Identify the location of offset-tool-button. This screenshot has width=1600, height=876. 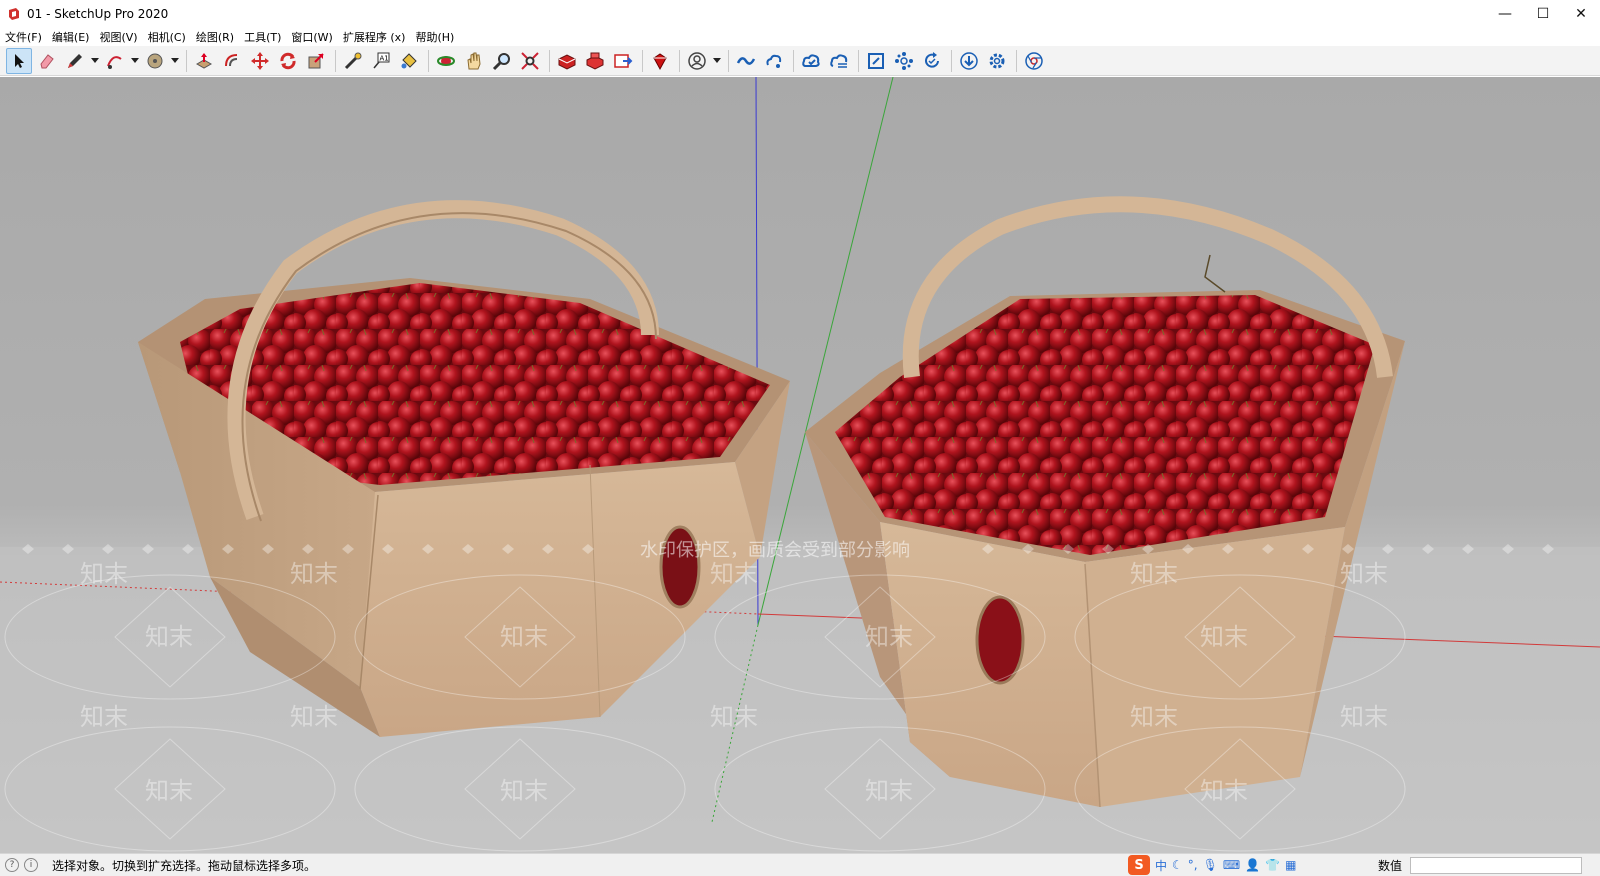
(232, 61).